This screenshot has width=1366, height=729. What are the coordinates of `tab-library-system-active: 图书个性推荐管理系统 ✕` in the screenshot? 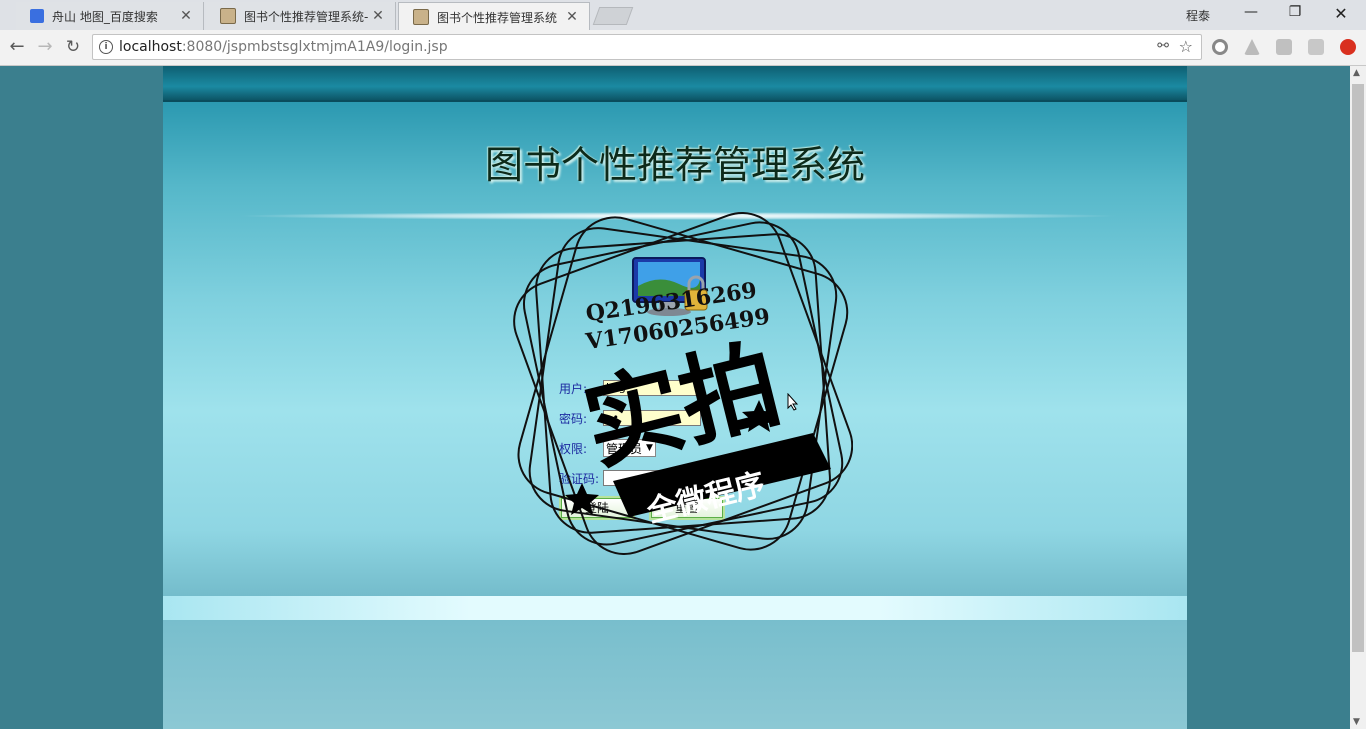 It's located at (494, 16).